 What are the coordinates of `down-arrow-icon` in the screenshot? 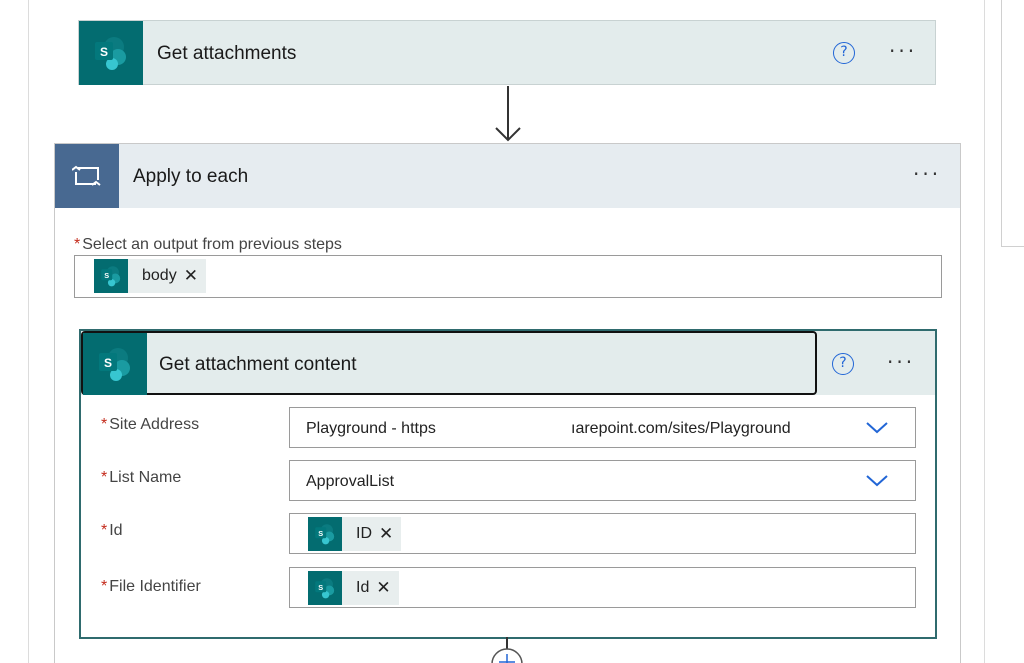 It's located at (508, 114).